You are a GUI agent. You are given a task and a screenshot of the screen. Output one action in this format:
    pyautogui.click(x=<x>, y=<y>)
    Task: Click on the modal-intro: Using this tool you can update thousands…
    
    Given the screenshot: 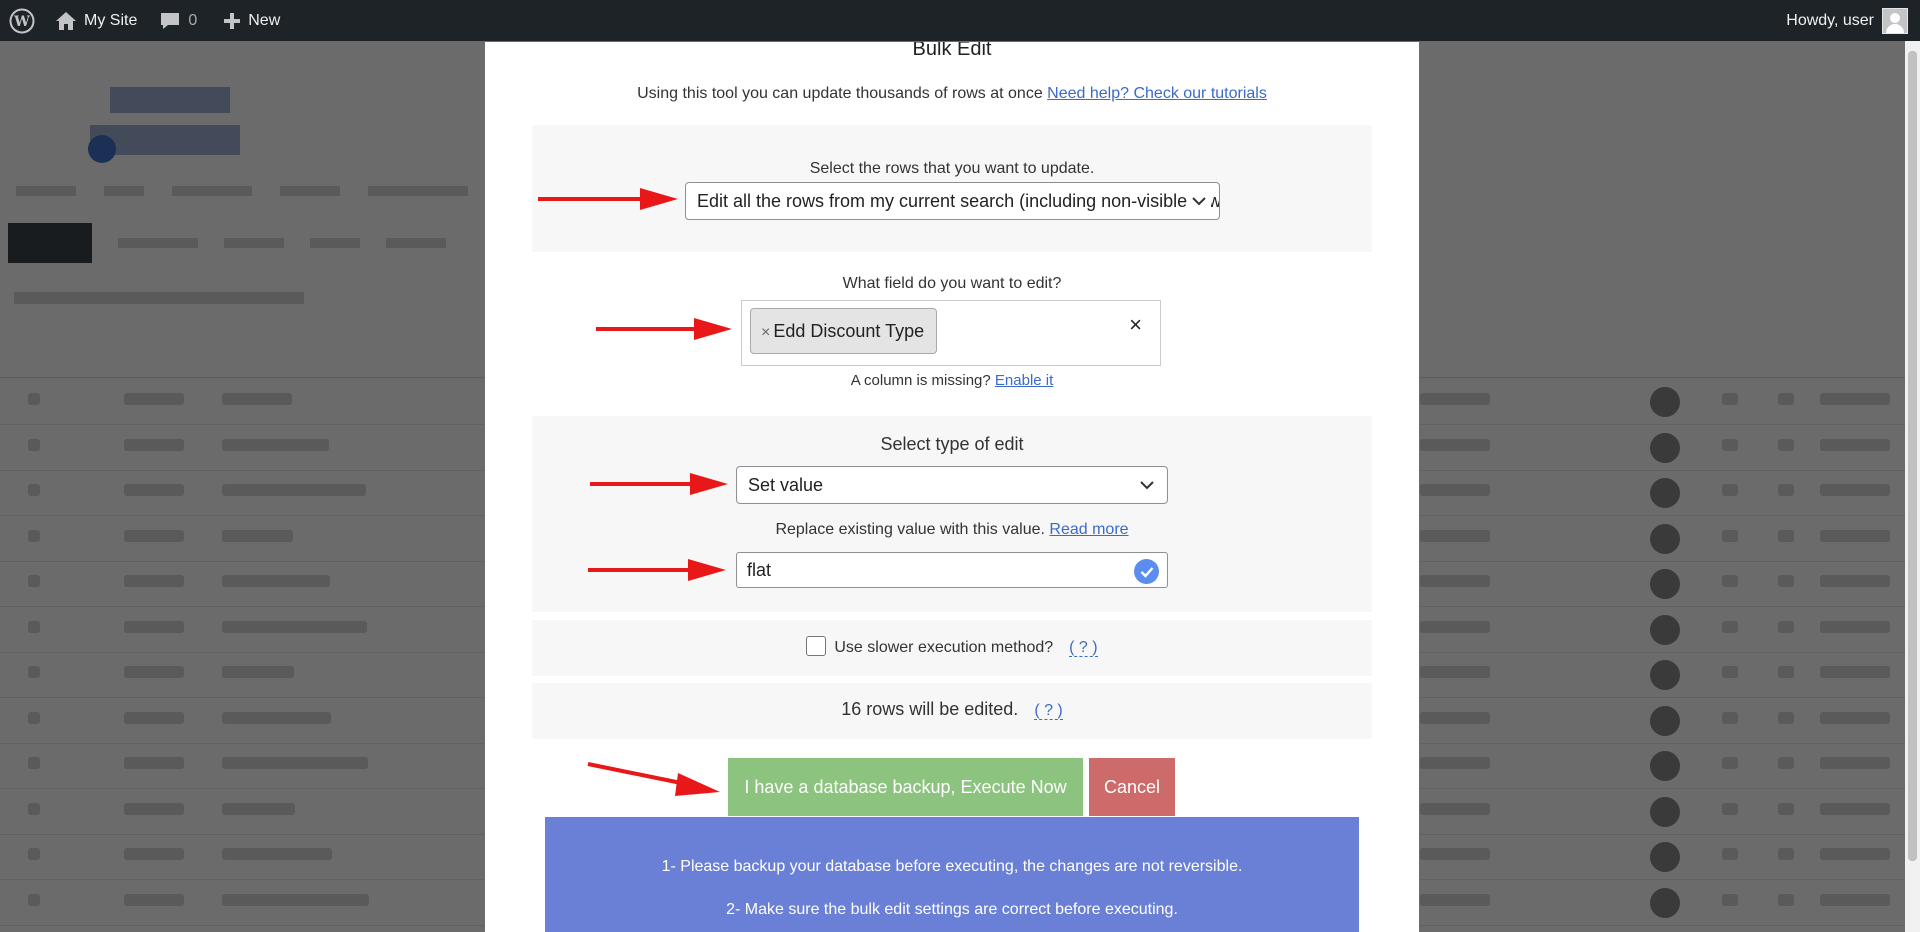 What is the action you would take?
    pyautogui.click(x=952, y=94)
    